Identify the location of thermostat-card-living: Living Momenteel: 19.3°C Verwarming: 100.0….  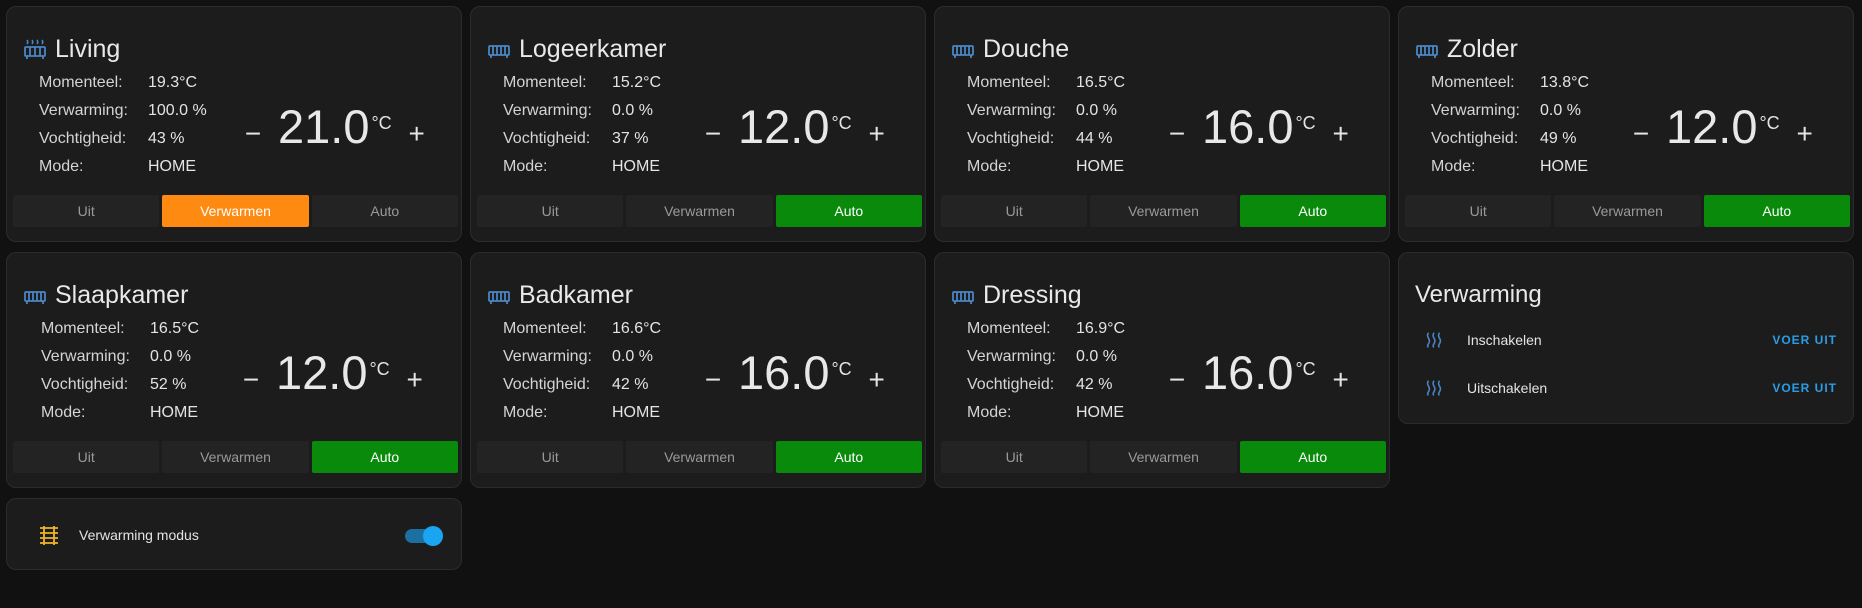
(234, 124).